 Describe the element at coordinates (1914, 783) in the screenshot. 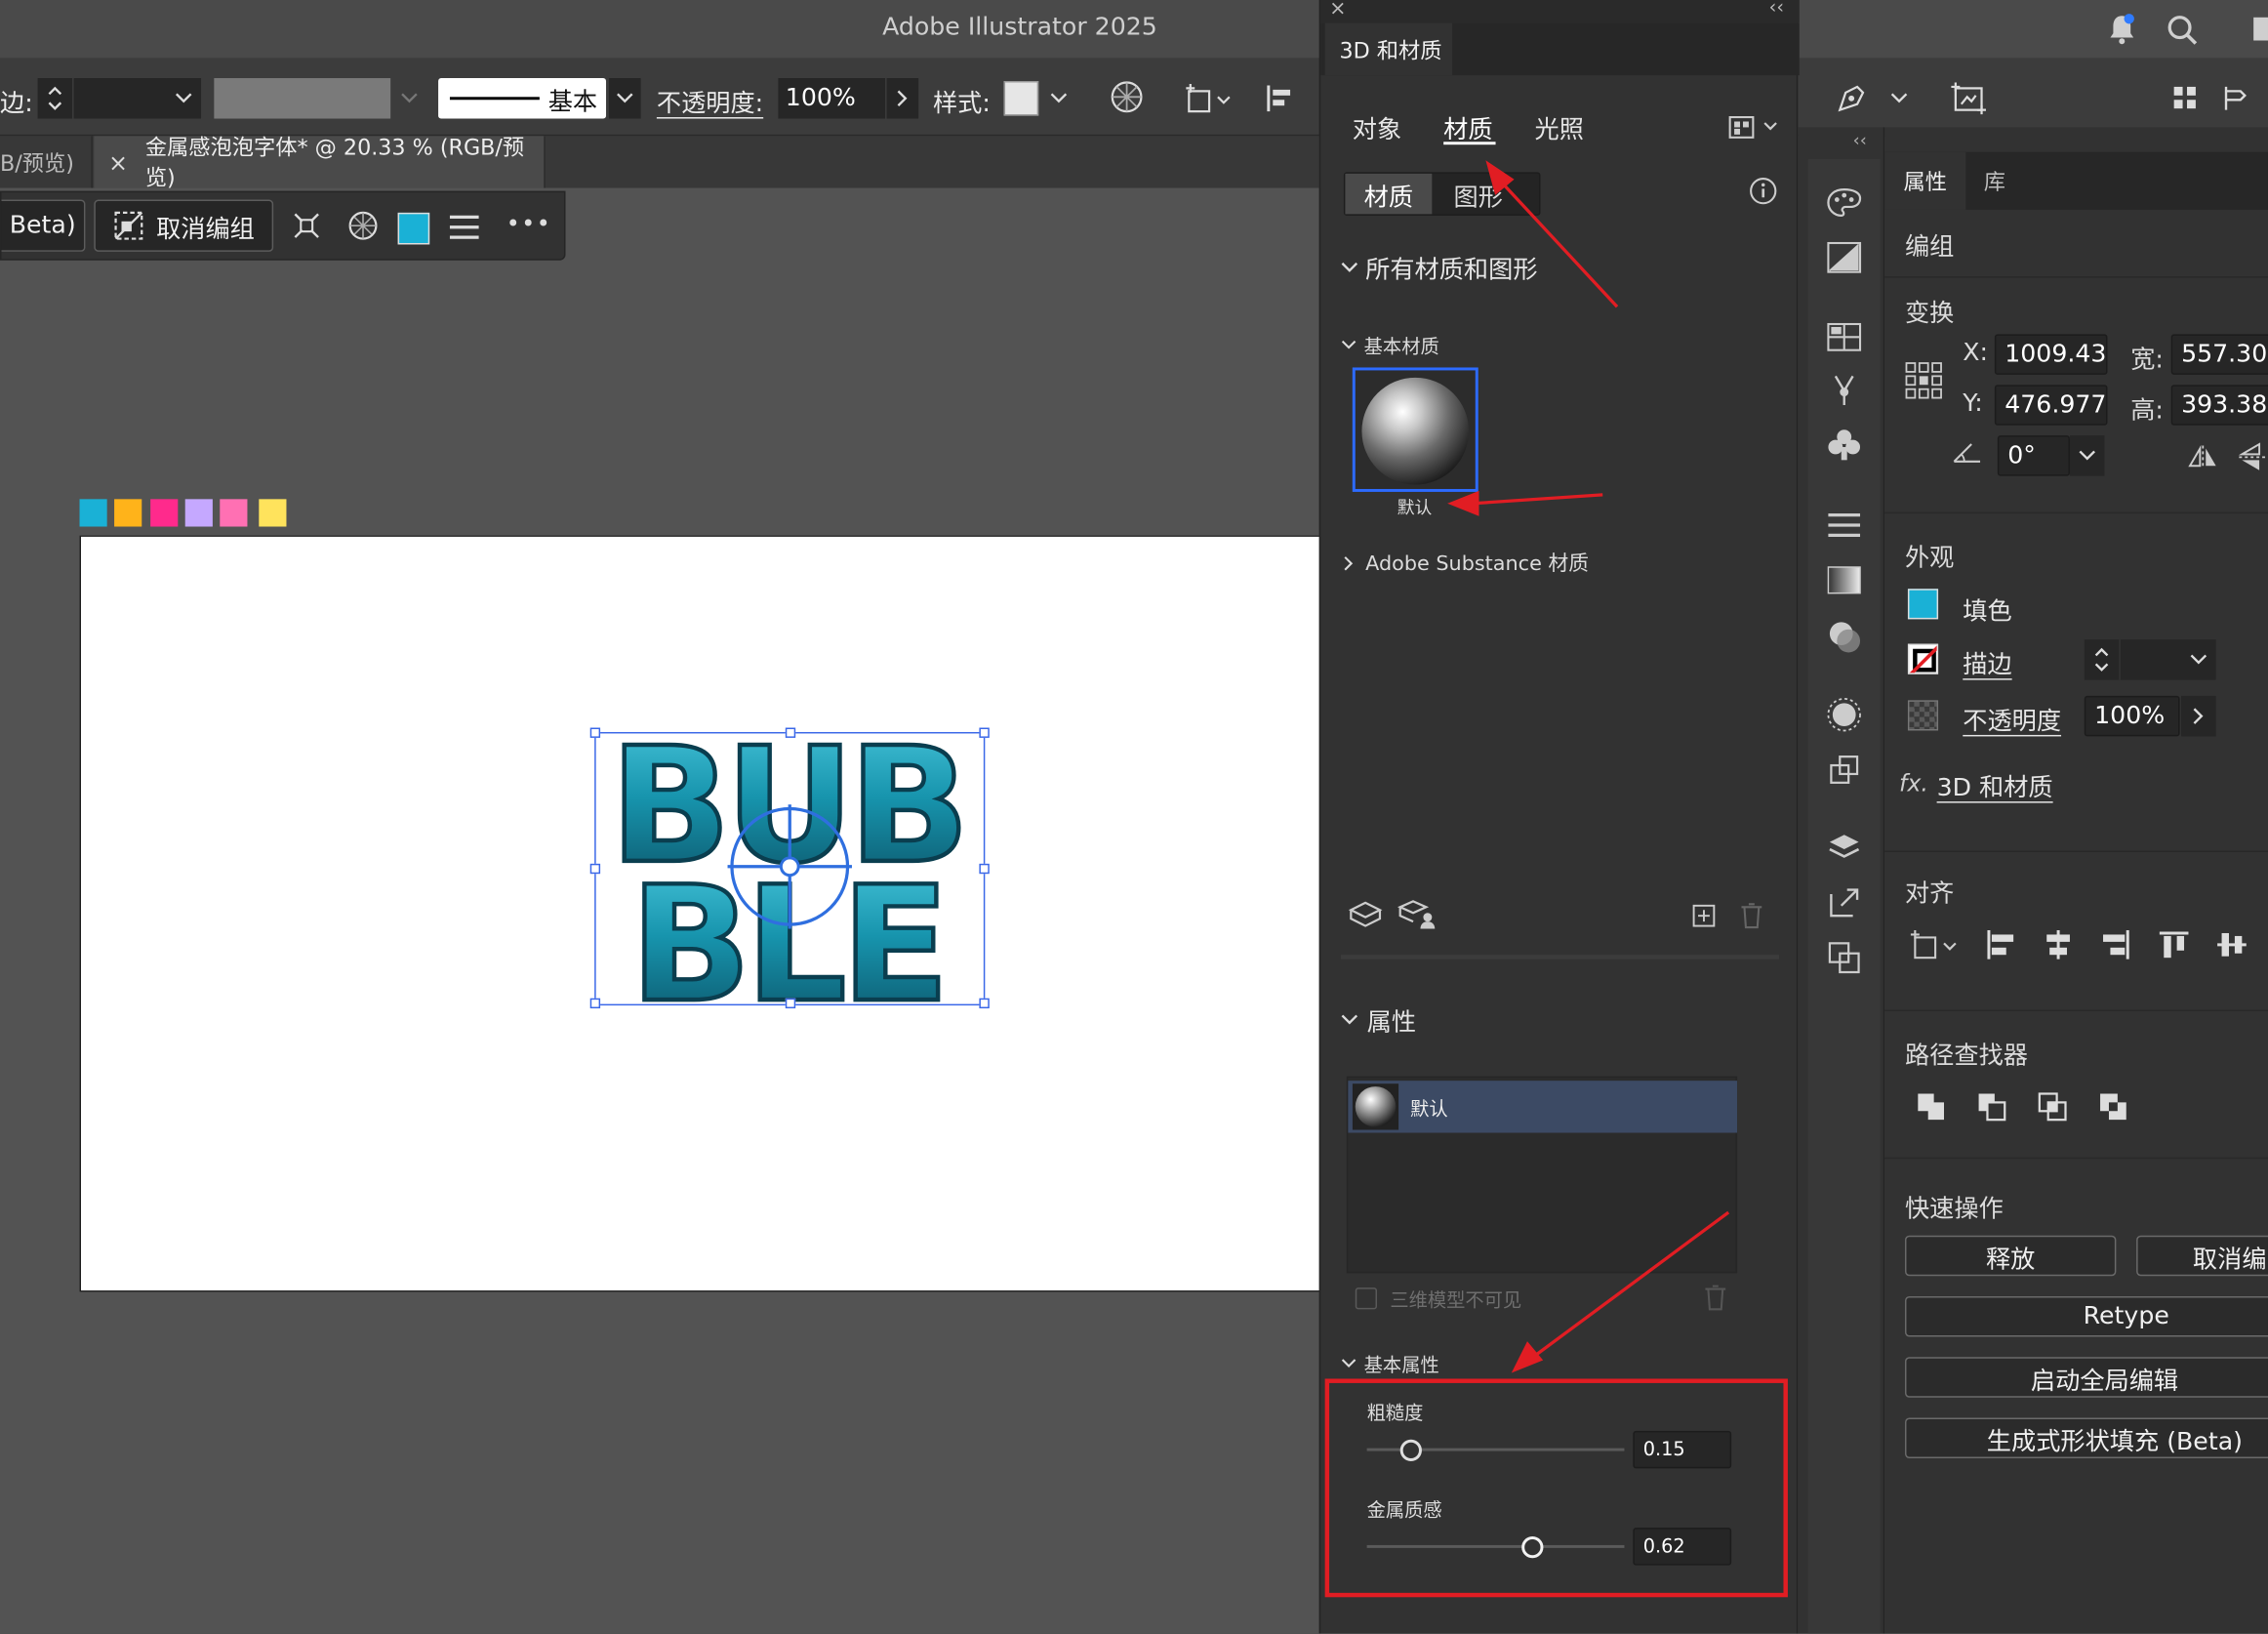

I see `fx-icon: fx.` at that location.